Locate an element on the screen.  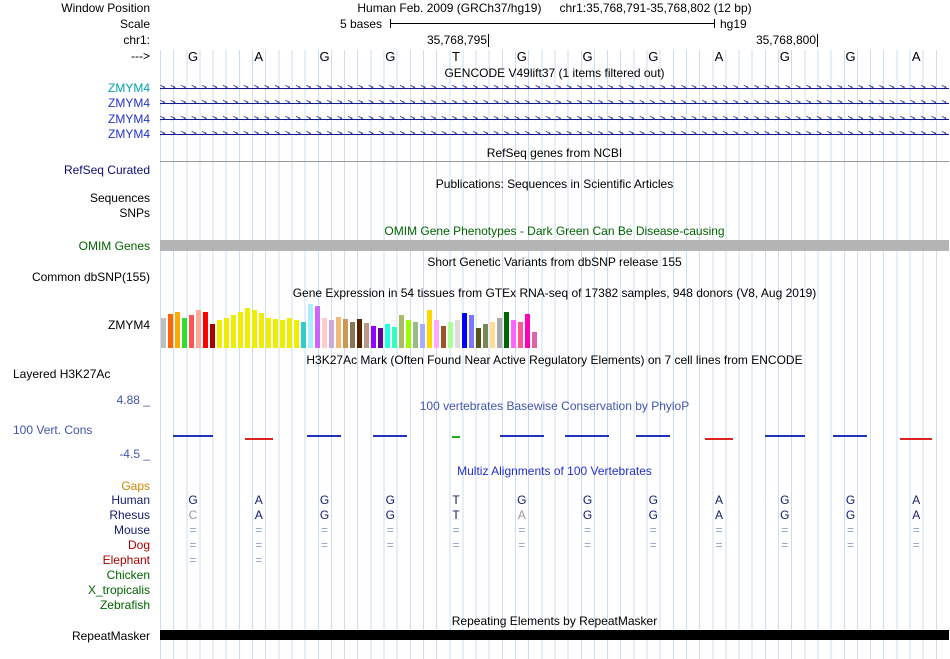
track-header-multiz: Multiz Alignments of 100 Vertebrates is located at coordinates (554, 471).